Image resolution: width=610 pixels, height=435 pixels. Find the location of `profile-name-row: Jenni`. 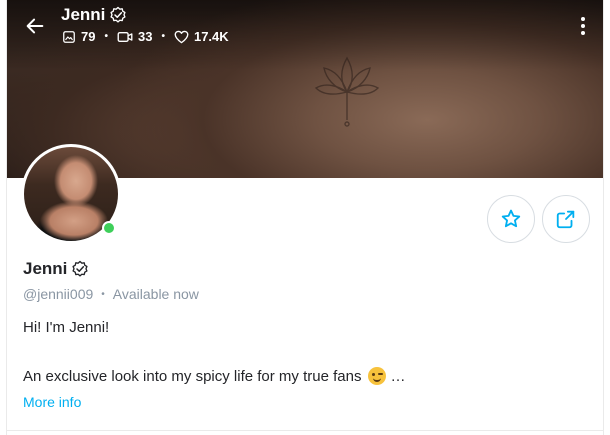

profile-name-row: Jenni is located at coordinates (56, 269).